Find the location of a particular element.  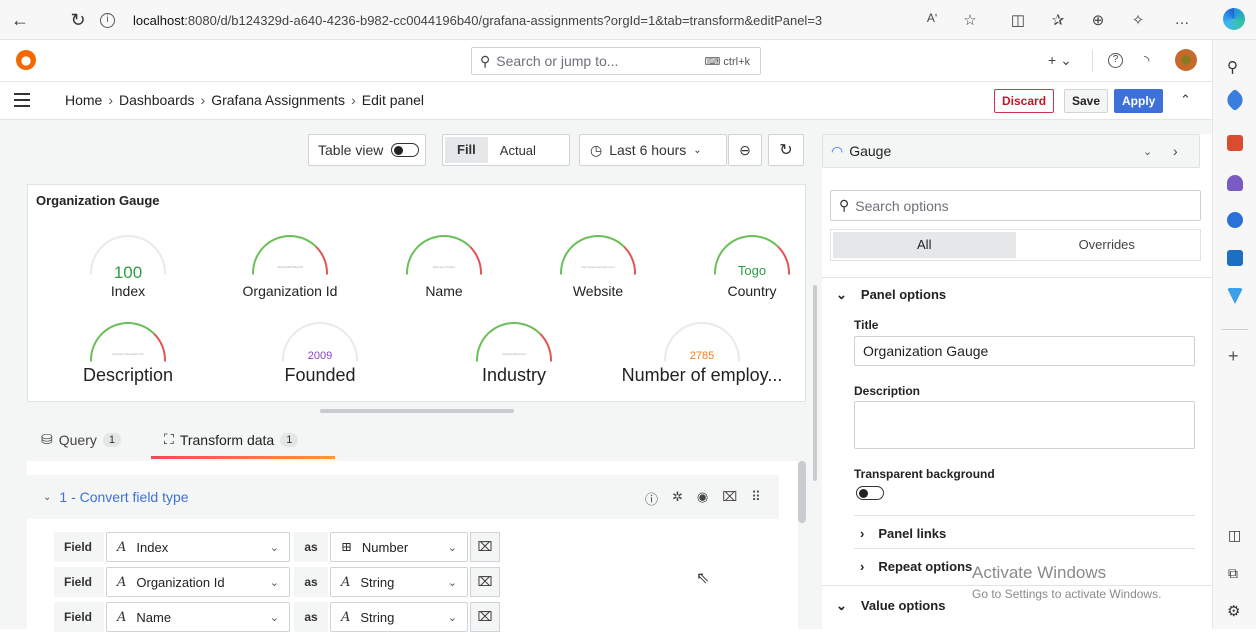

discard-button: Discard is located at coordinates (1024, 101).